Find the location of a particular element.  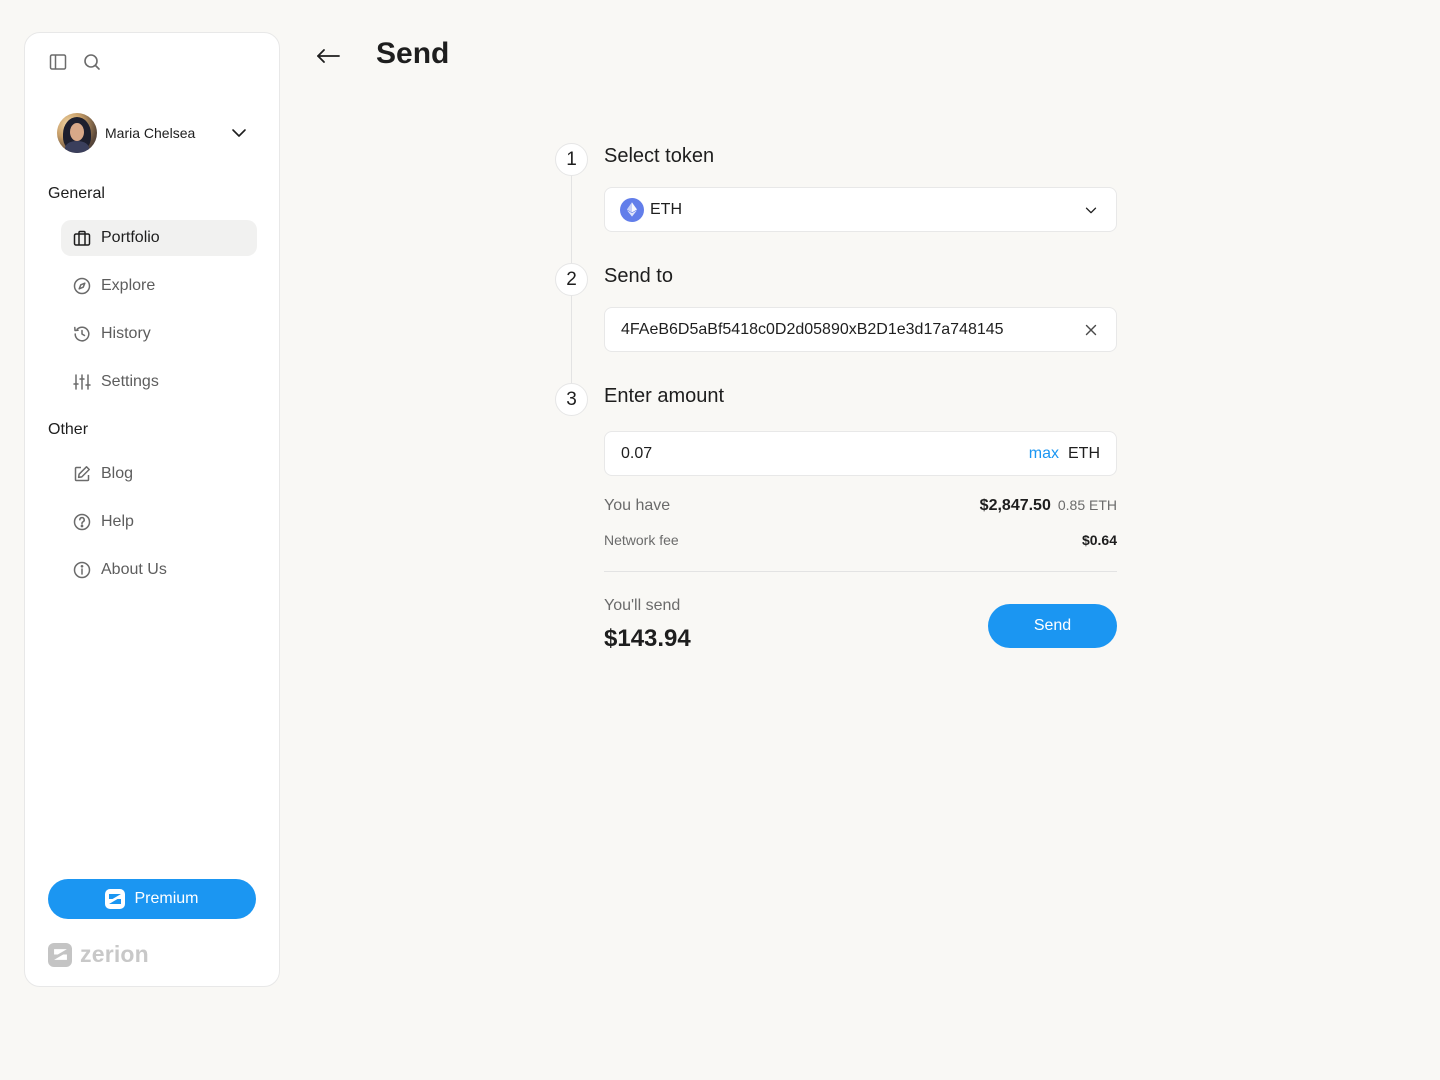

summary-label: You'll send is located at coordinates (642, 605).